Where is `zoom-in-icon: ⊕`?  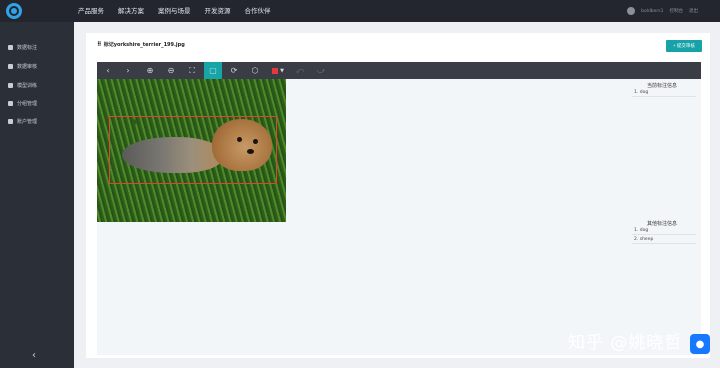
zoom-in-icon: ⊕ is located at coordinates (150, 70).